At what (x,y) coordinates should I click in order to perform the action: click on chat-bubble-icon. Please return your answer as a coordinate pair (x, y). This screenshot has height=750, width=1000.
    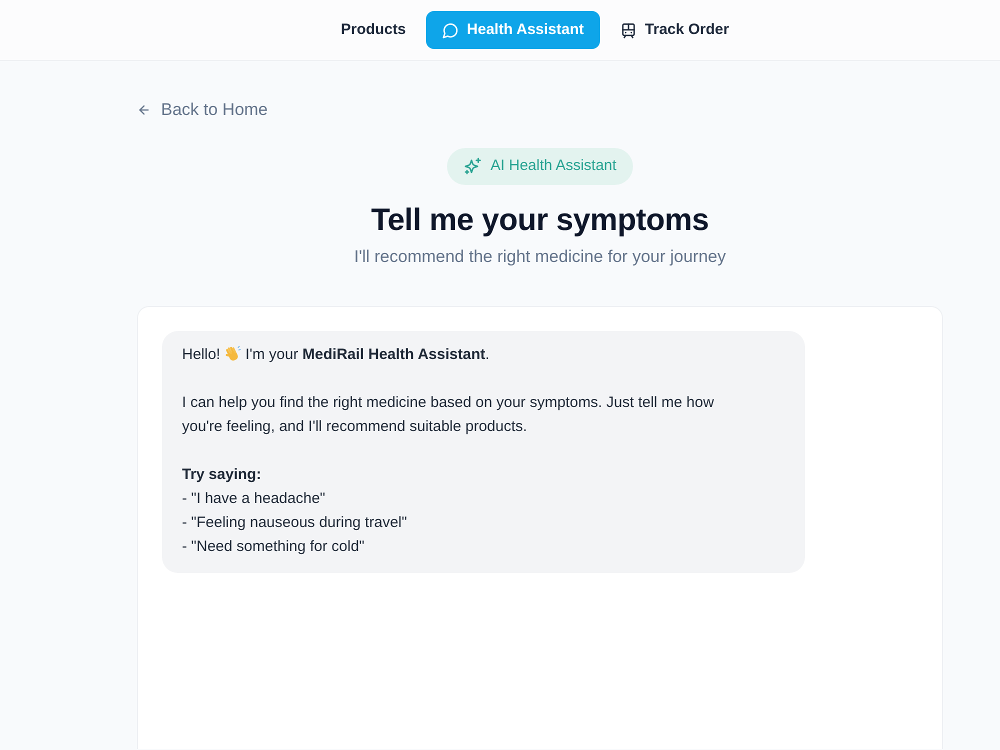
    Looking at the image, I should click on (450, 30).